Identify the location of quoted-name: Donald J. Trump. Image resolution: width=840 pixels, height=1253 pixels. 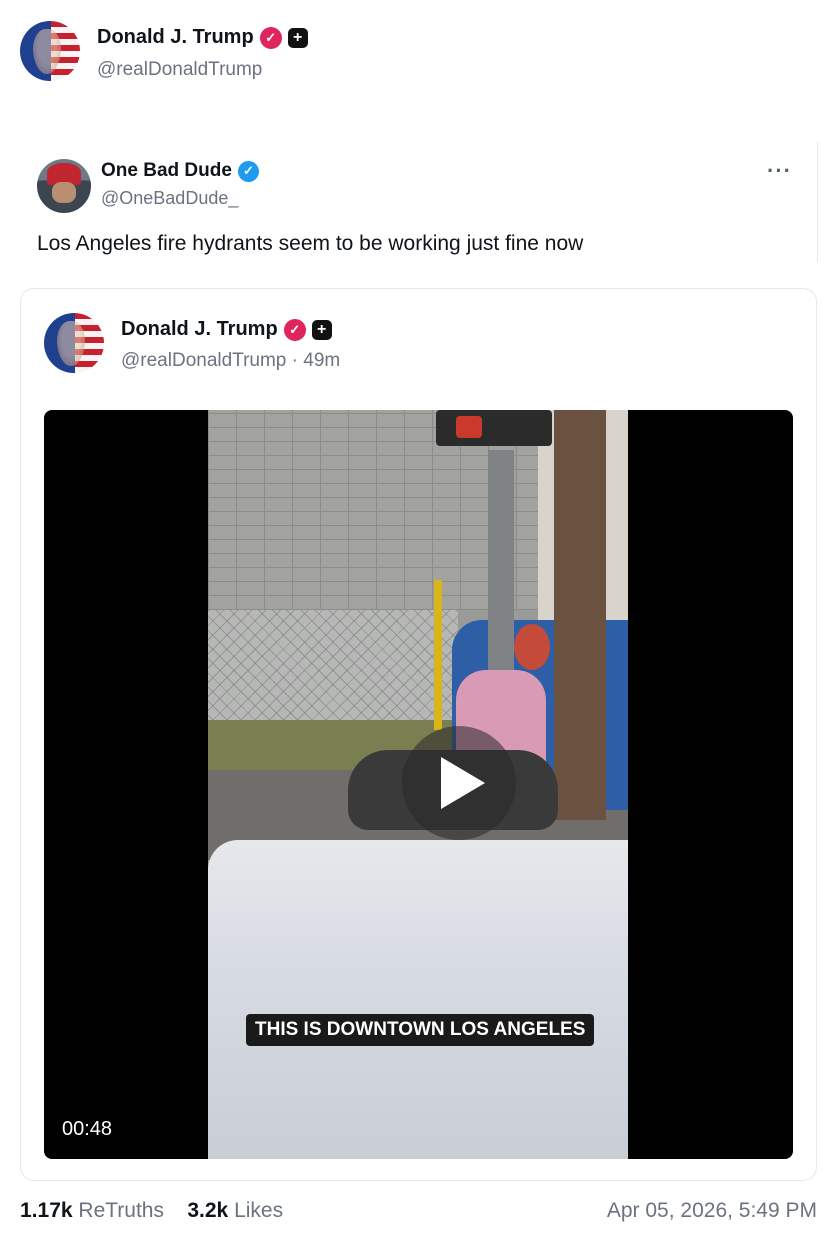
(199, 329).